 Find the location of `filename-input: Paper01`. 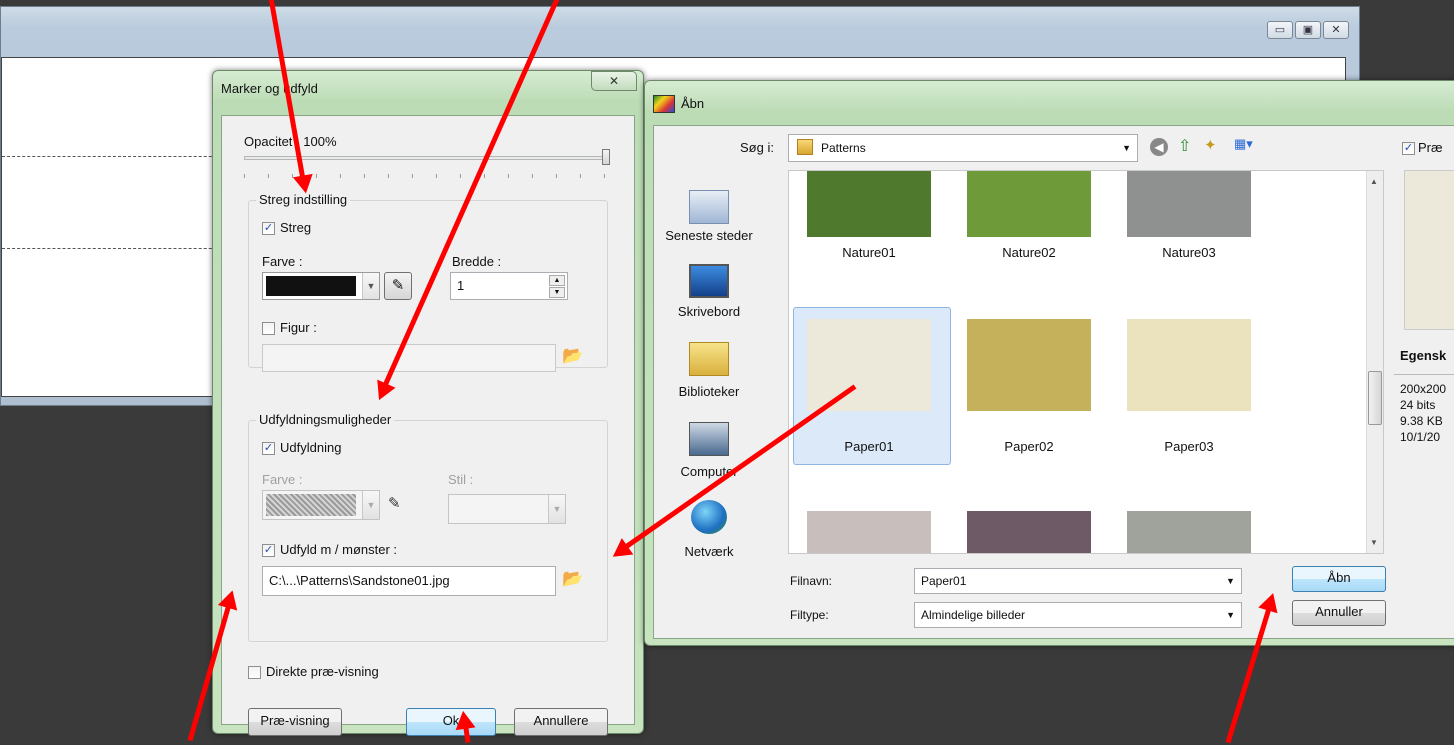

filename-input: Paper01 is located at coordinates (1078, 581).